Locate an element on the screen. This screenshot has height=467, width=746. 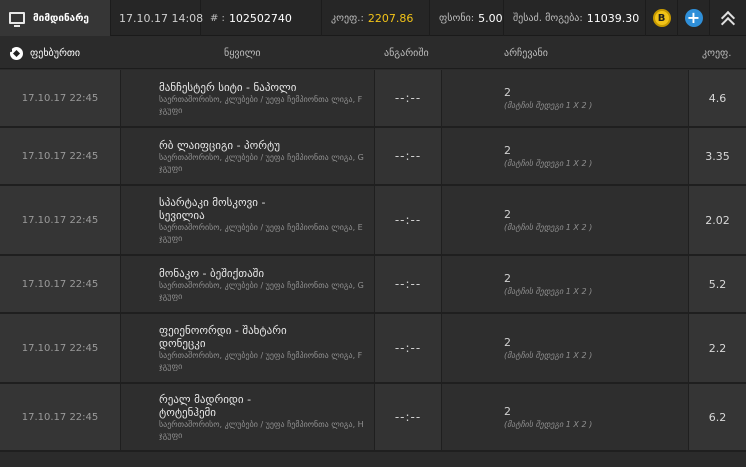
total-coef: კოეფ.: 2207.86 is located at coordinates (376, 18).